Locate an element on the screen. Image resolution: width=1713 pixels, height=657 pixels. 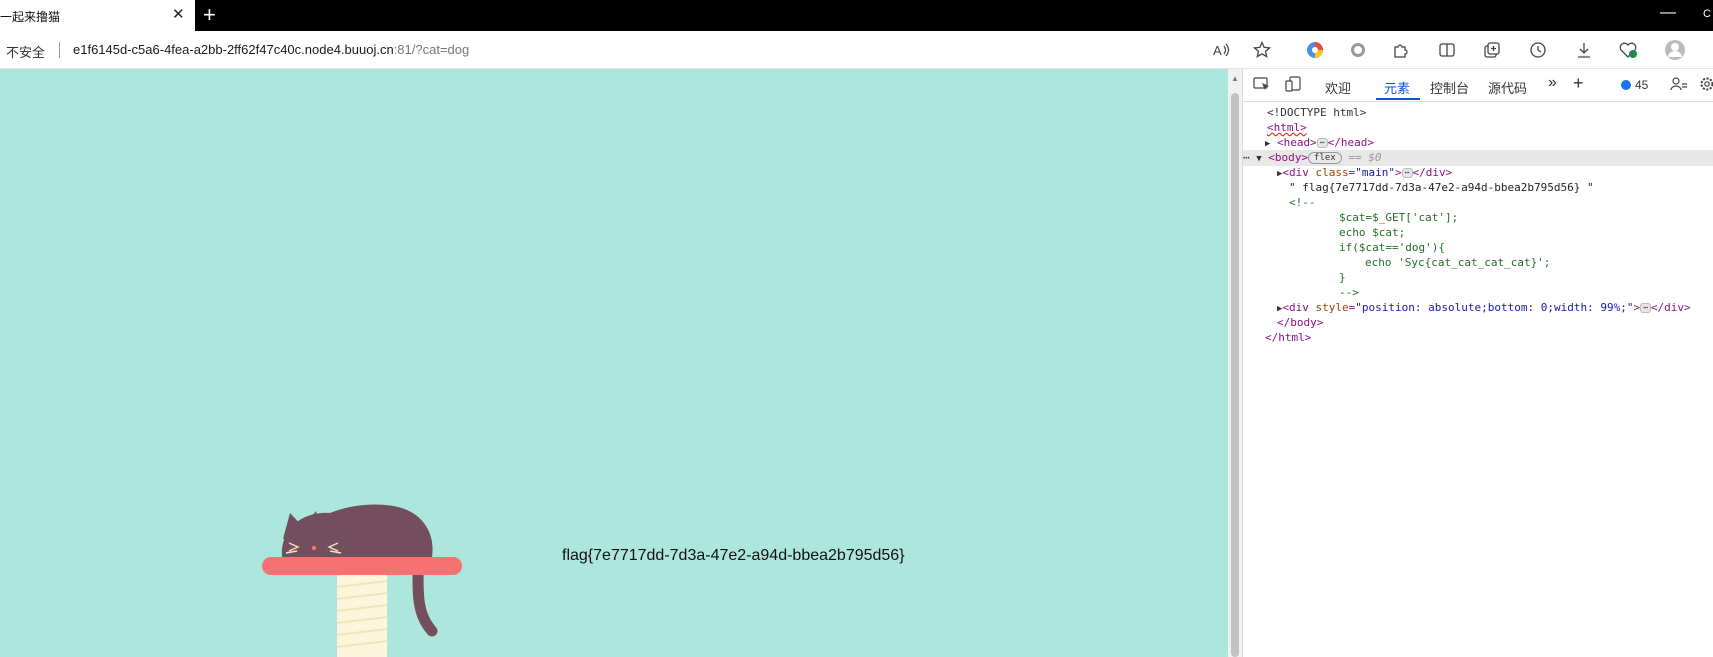
dom-doctype: <!DOCTYPE html> is located at coordinates (1478, 113).